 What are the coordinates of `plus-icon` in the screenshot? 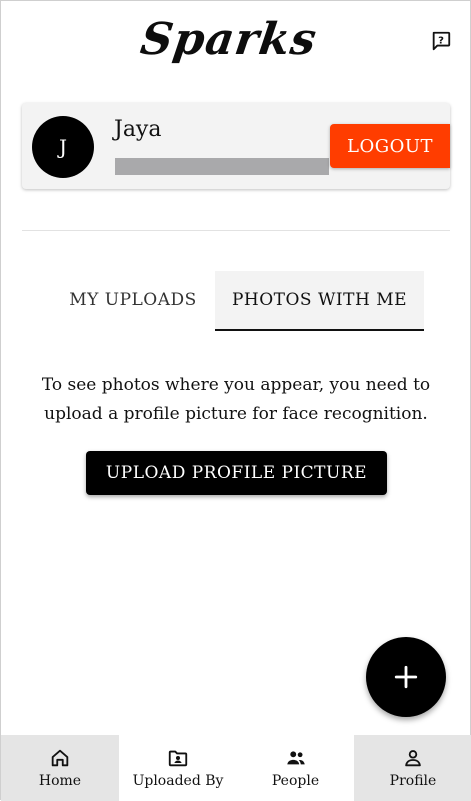 It's located at (406, 677).